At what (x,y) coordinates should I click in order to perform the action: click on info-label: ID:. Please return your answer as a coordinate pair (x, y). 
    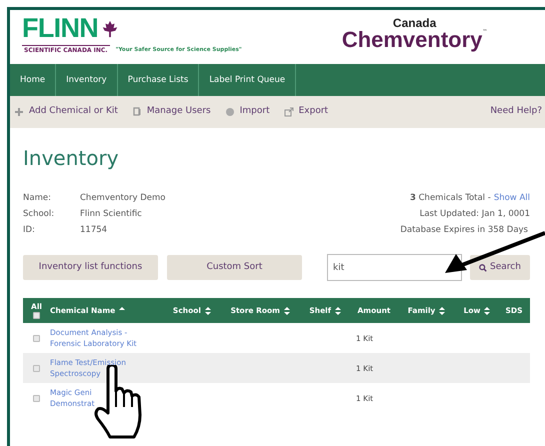
    Looking at the image, I should click on (29, 230).